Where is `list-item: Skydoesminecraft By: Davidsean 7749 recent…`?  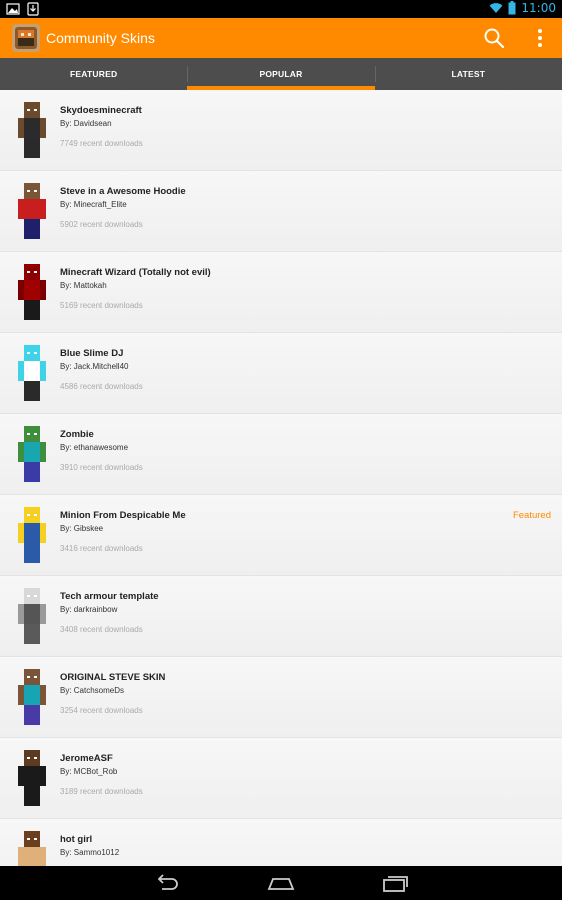 list-item: Skydoesminecraft By: Davidsean 7749 recent… is located at coordinates (281, 130).